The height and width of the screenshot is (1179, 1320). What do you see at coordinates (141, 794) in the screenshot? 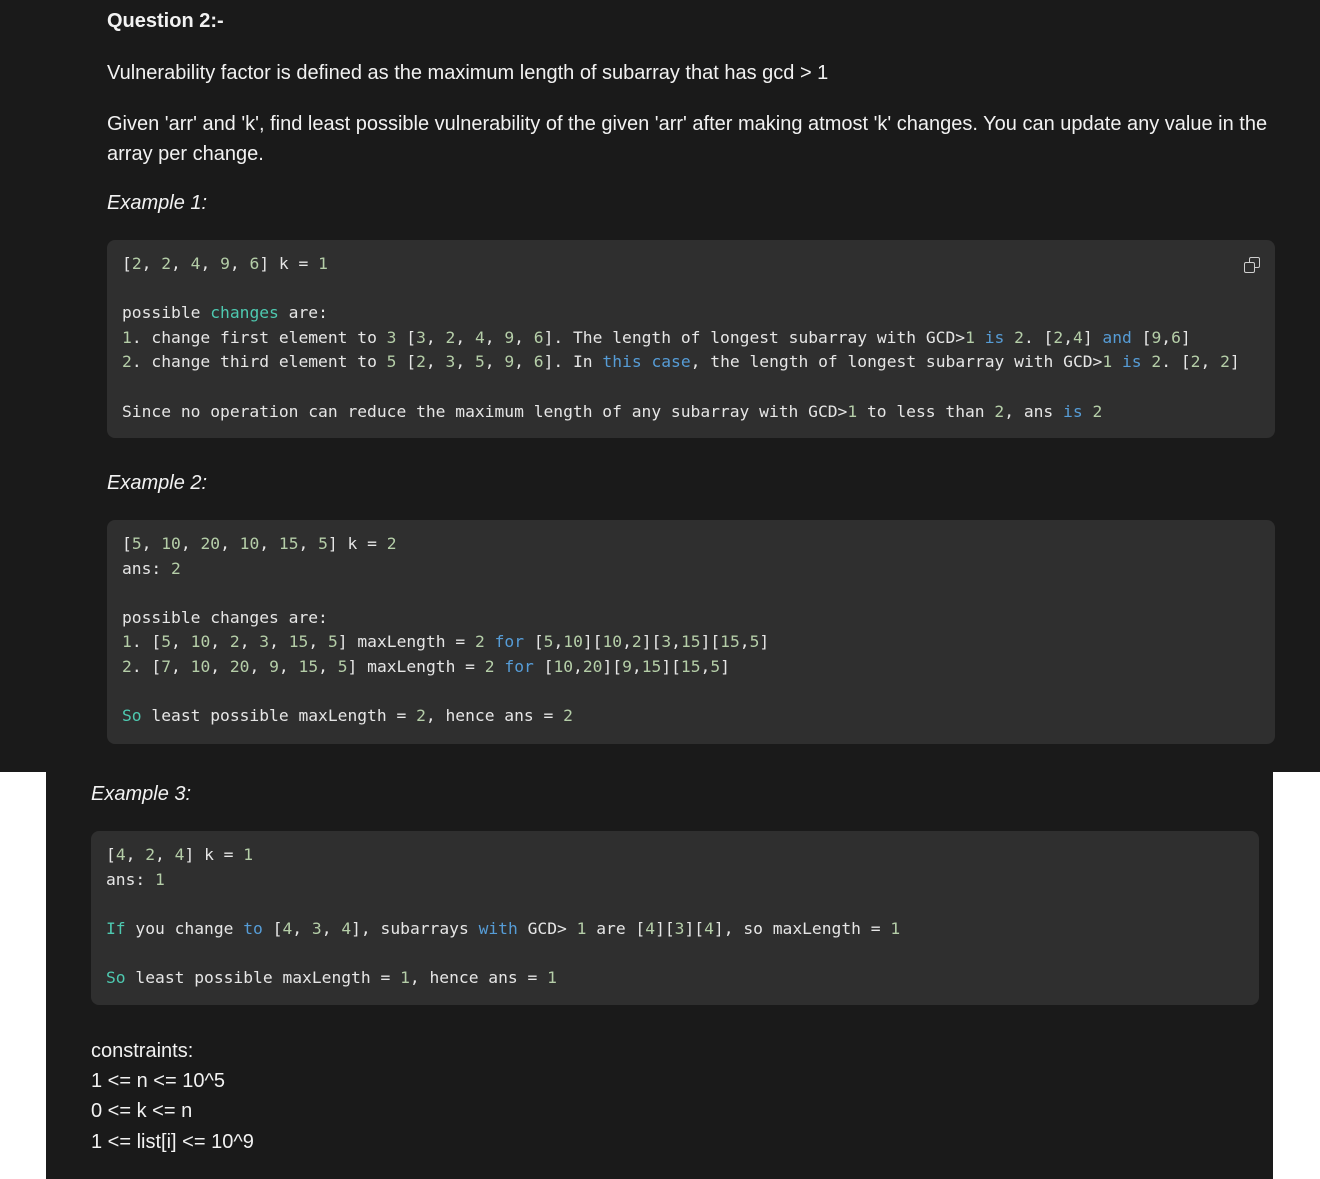
I see `example-3-label: Example 3:` at bounding box center [141, 794].